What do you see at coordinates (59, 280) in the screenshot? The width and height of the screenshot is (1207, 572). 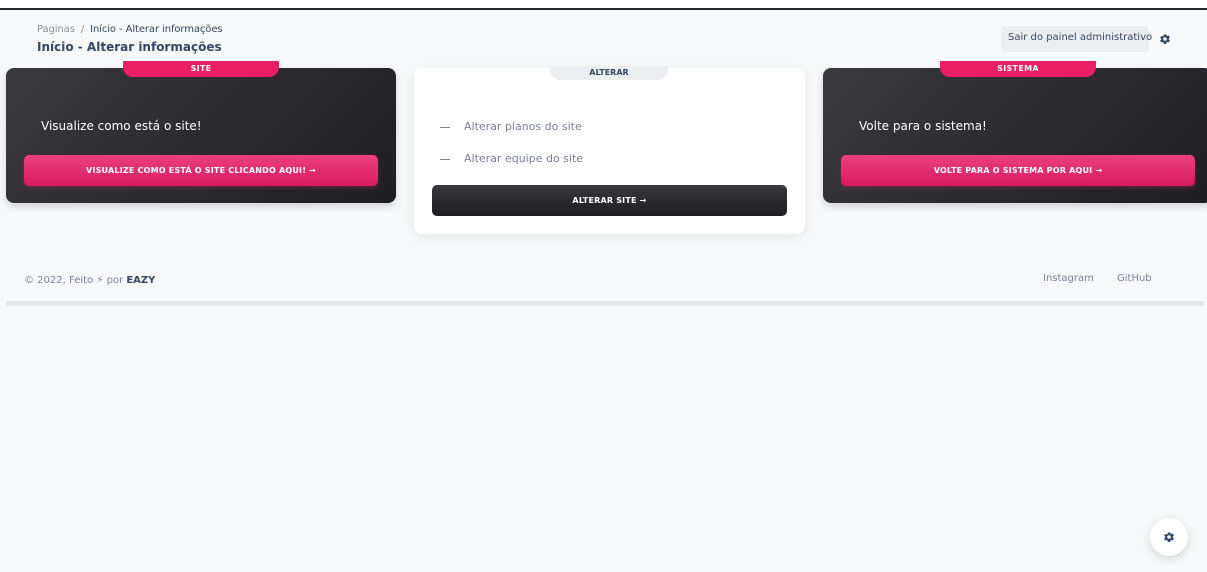 I see `copyright-text: © 2022, Feito` at bounding box center [59, 280].